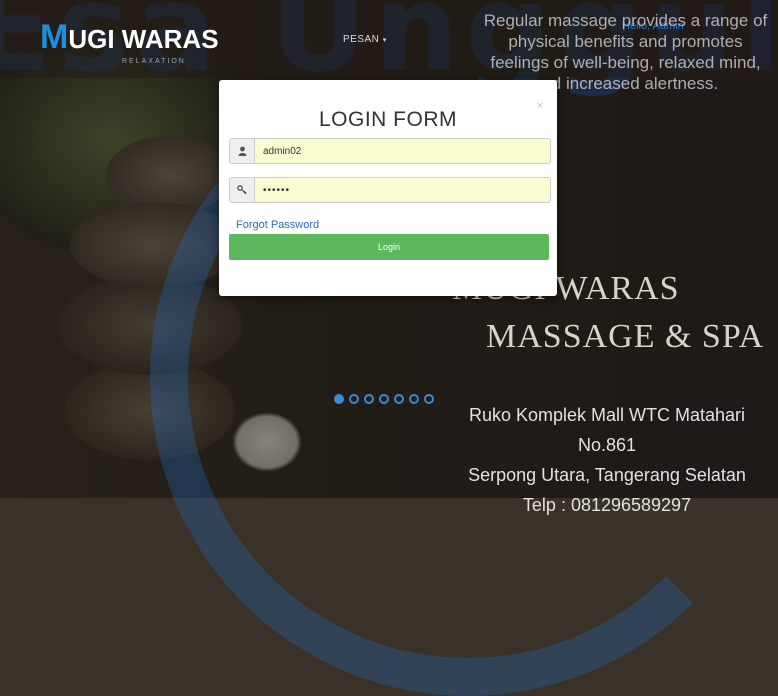 The height and width of the screenshot is (696, 778). What do you see at coordinates (625, 336) in the screenshot?
I see `hero-title-line2: MASSAGE & SPA` at bounding box center [625, 336].